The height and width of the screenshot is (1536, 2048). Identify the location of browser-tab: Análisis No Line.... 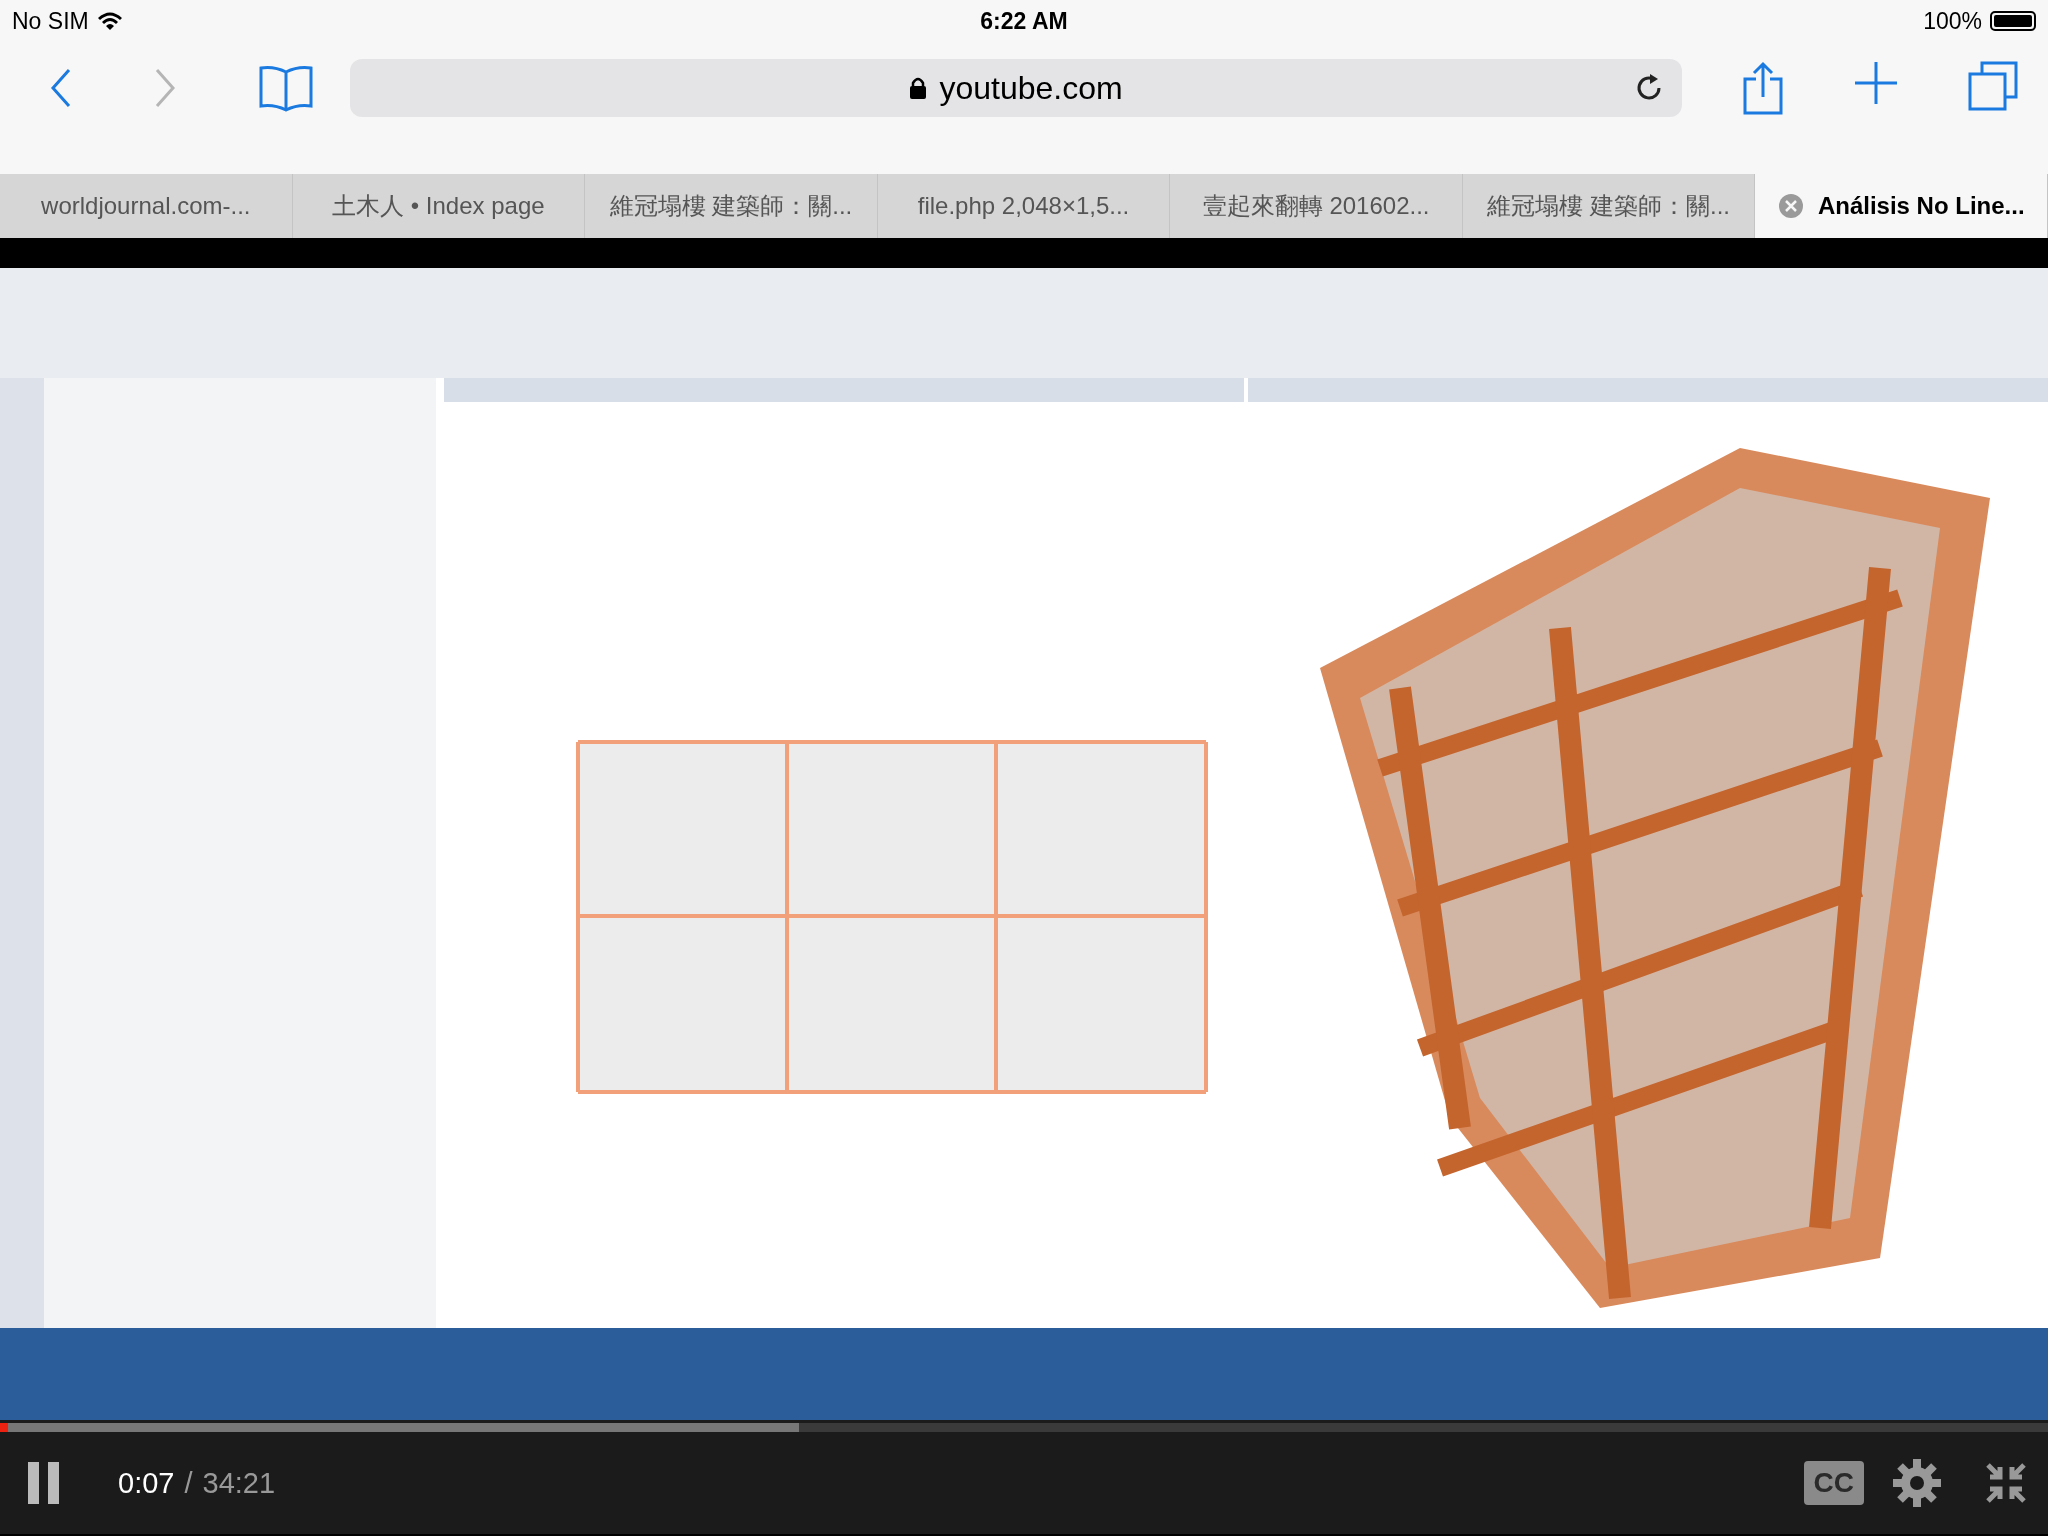
(1901, 206).